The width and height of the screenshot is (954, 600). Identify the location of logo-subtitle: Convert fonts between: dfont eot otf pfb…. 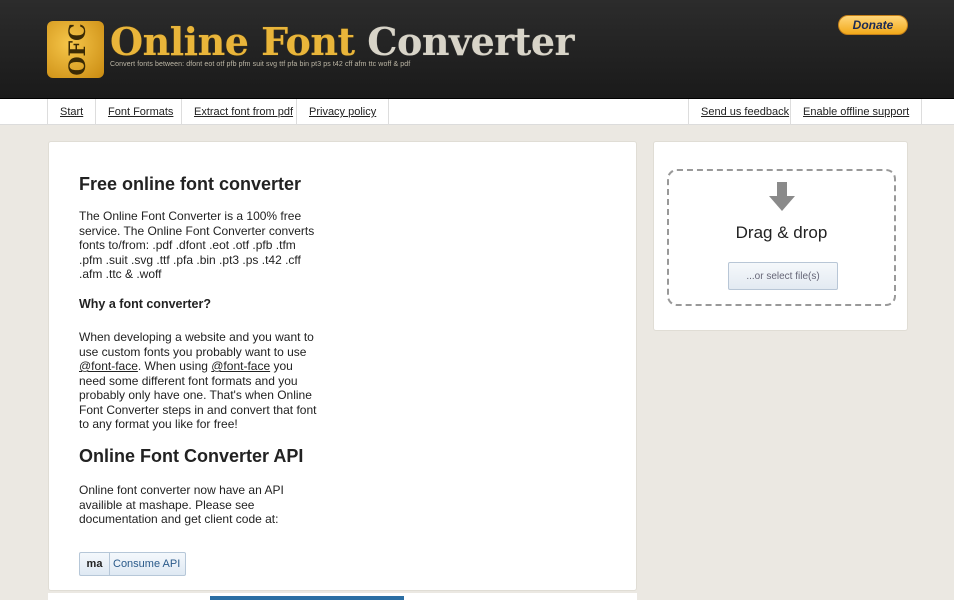
(260, 64).